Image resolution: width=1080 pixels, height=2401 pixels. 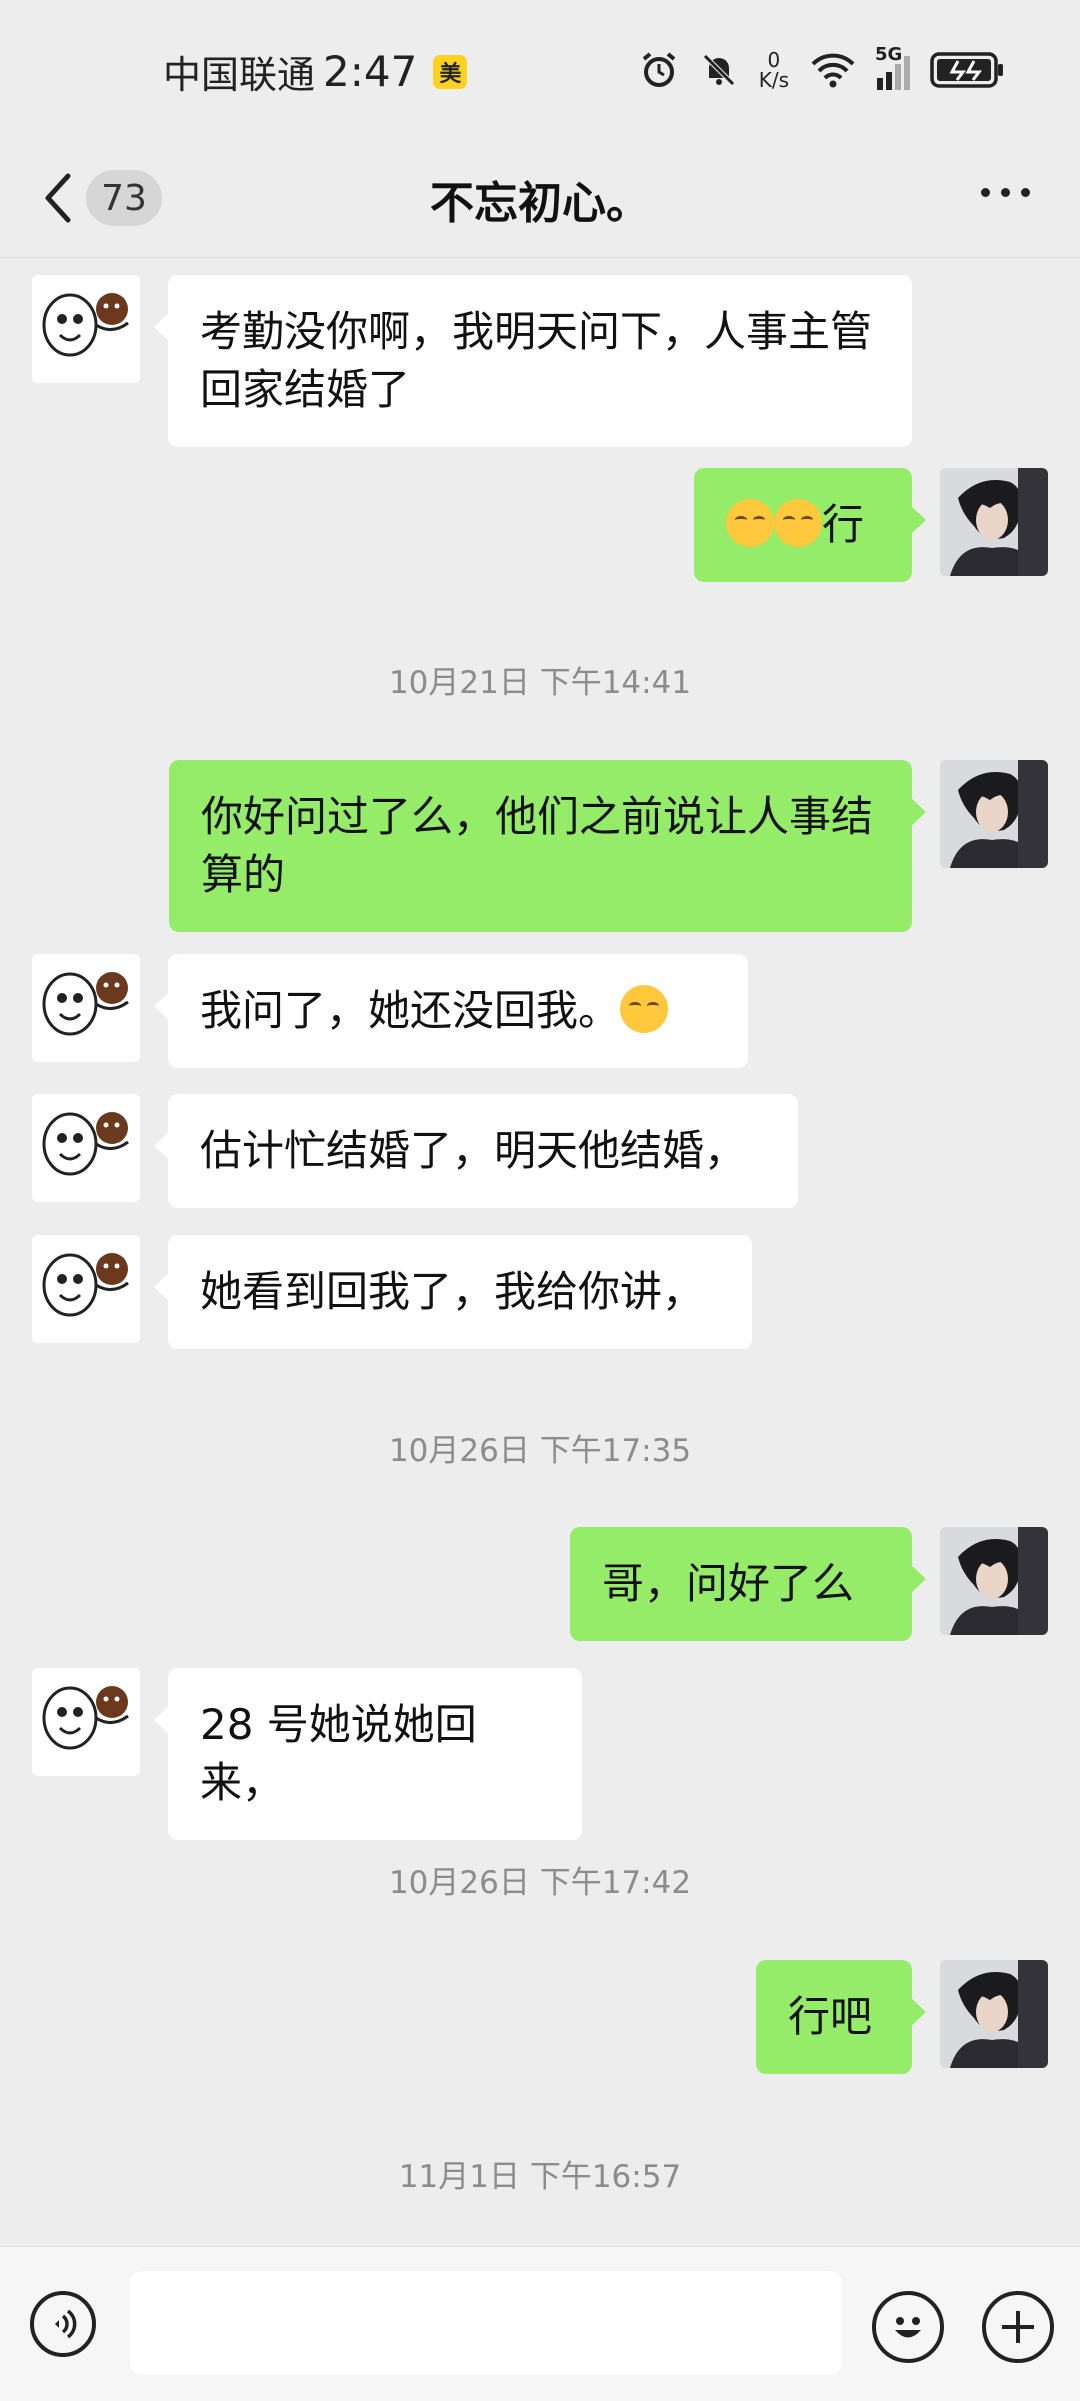 I want to click on outgoing-message-bubble: 行吧, so click(x=841, y=2017).